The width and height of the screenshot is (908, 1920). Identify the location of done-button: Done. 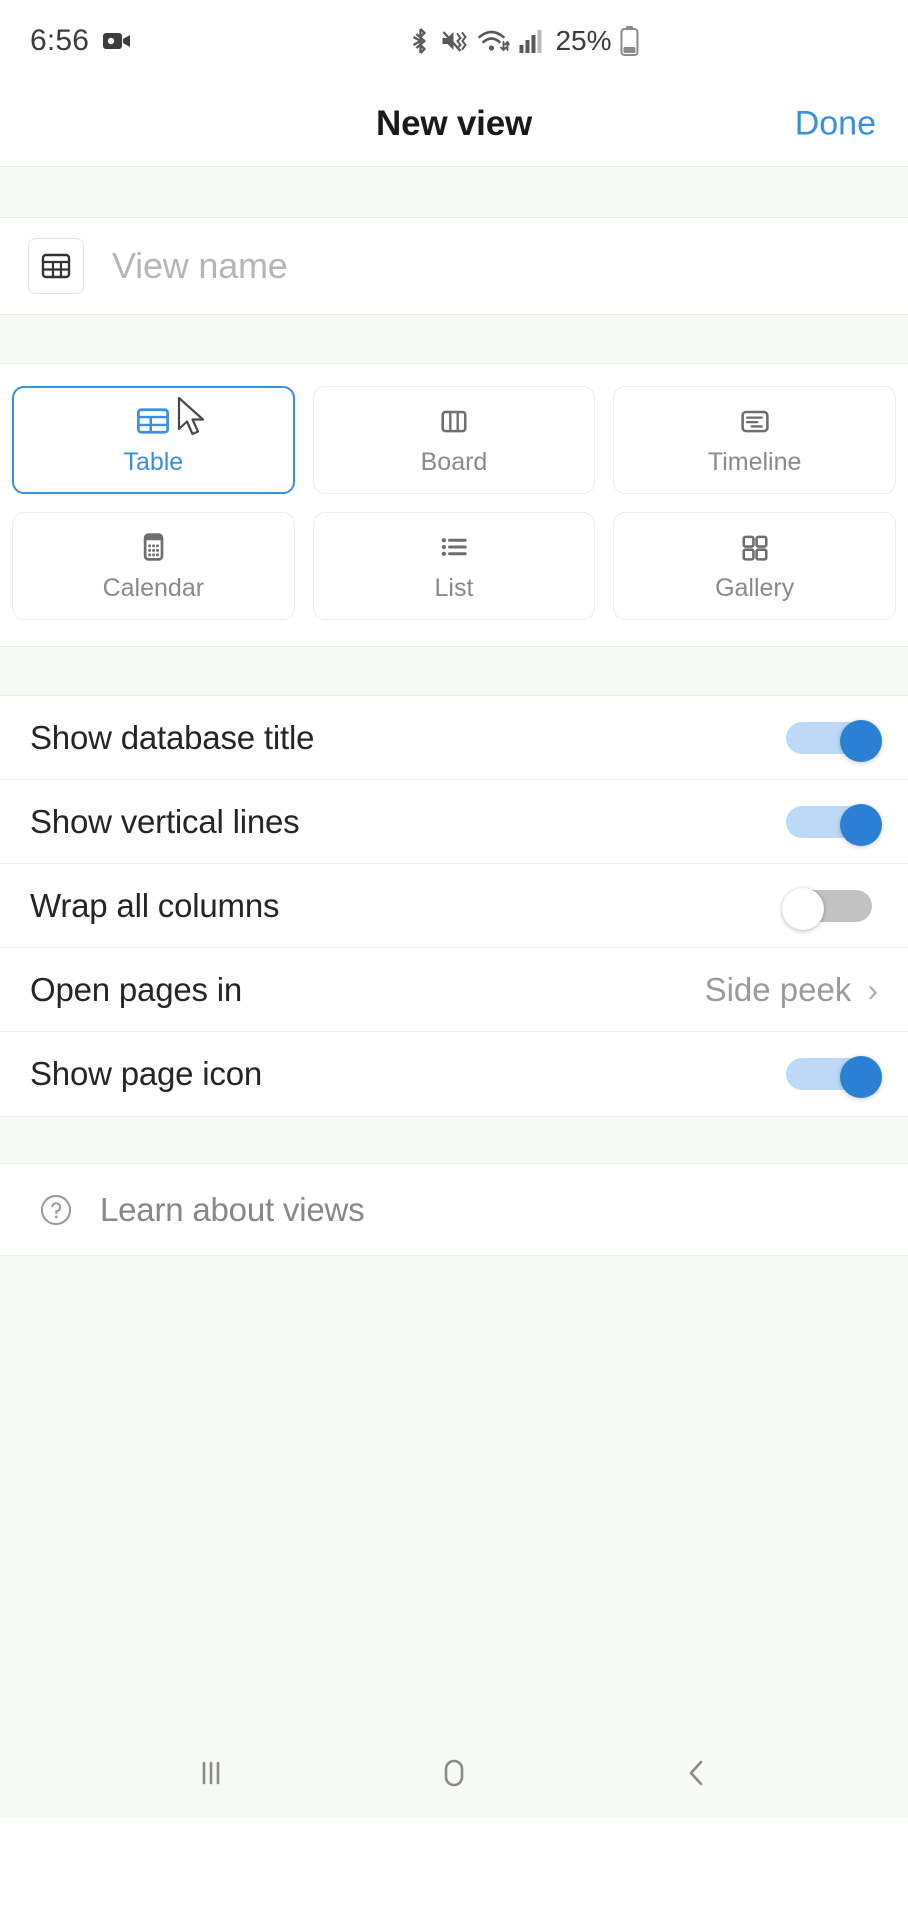
(835, 124).